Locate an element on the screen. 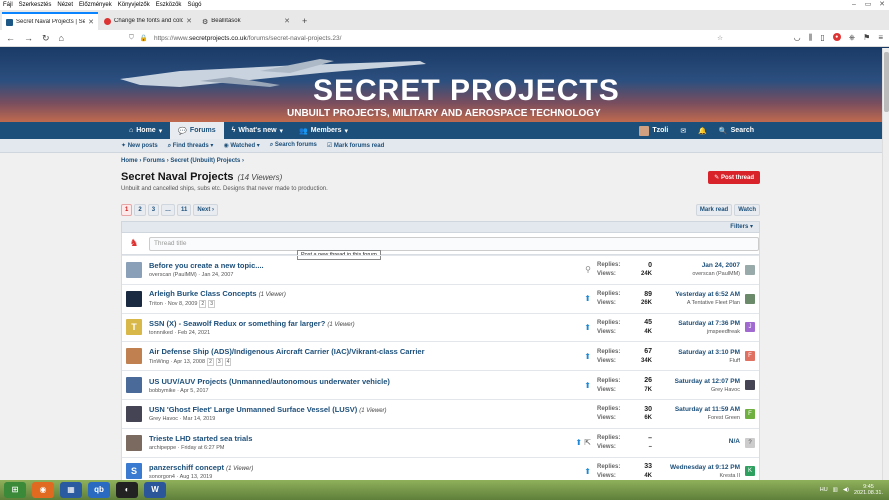 The width and height of the screenshot is (889, 500). steam-icon: ◐ is located at coordinates (127, 490).